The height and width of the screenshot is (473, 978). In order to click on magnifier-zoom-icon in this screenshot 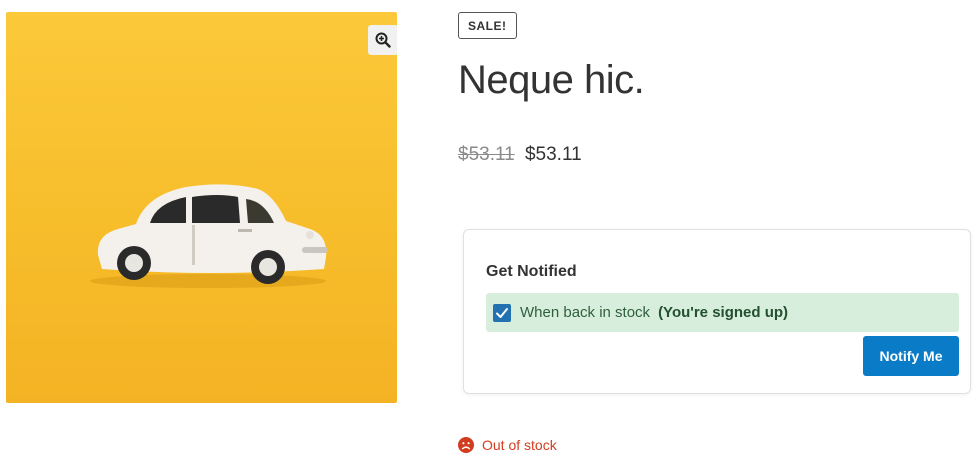, I will do `click(382, 40)`.